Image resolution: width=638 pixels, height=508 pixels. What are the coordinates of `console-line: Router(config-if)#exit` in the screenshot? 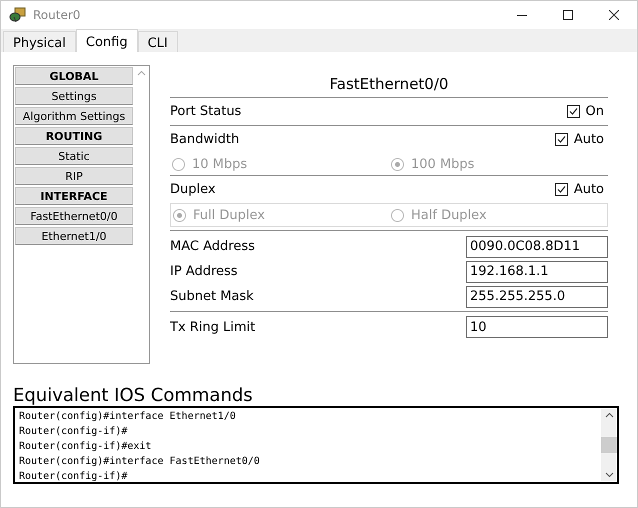 It's located at (85, 447).